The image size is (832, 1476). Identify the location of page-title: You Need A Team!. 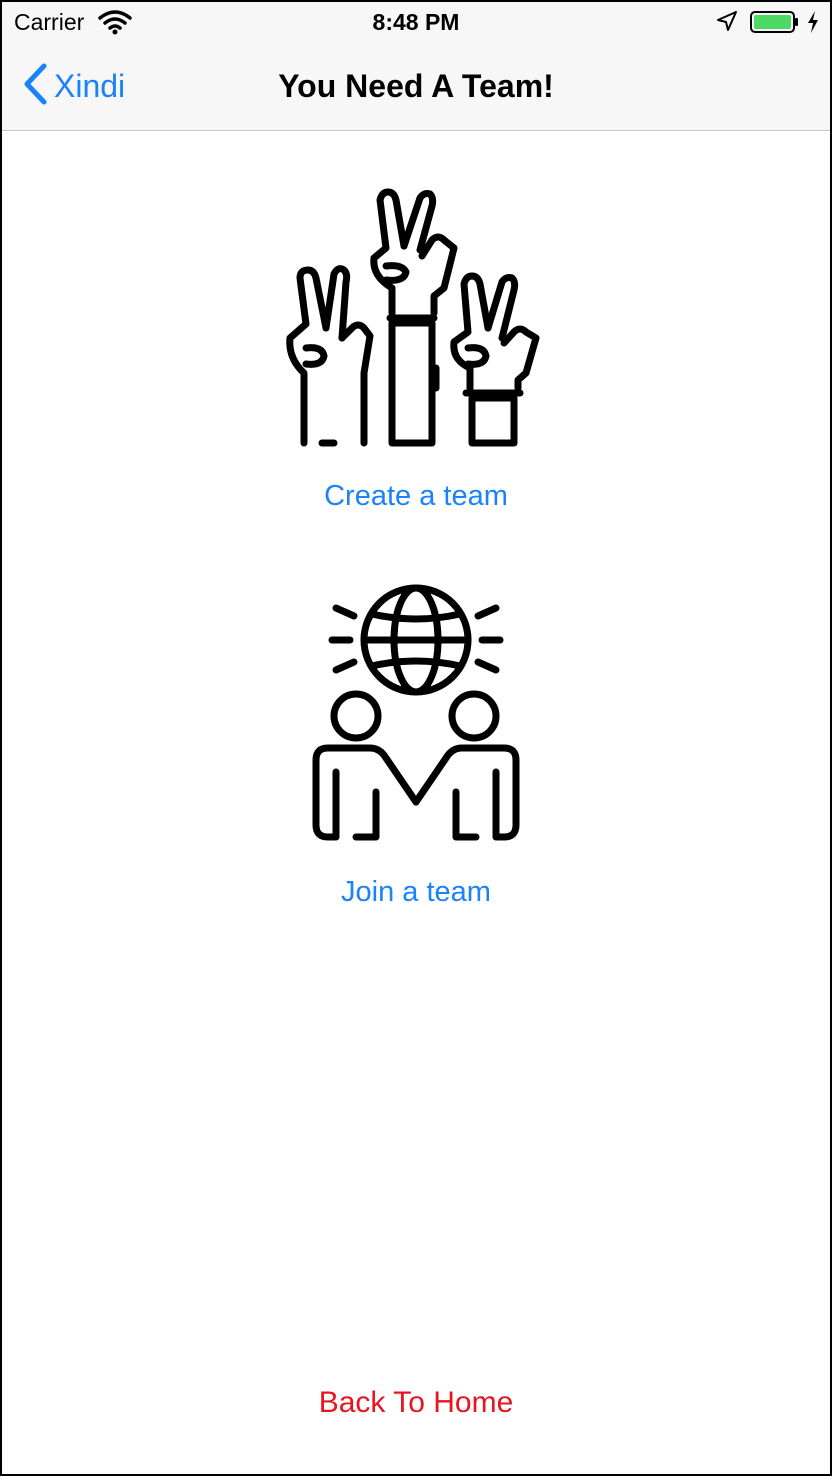
(416, 86).